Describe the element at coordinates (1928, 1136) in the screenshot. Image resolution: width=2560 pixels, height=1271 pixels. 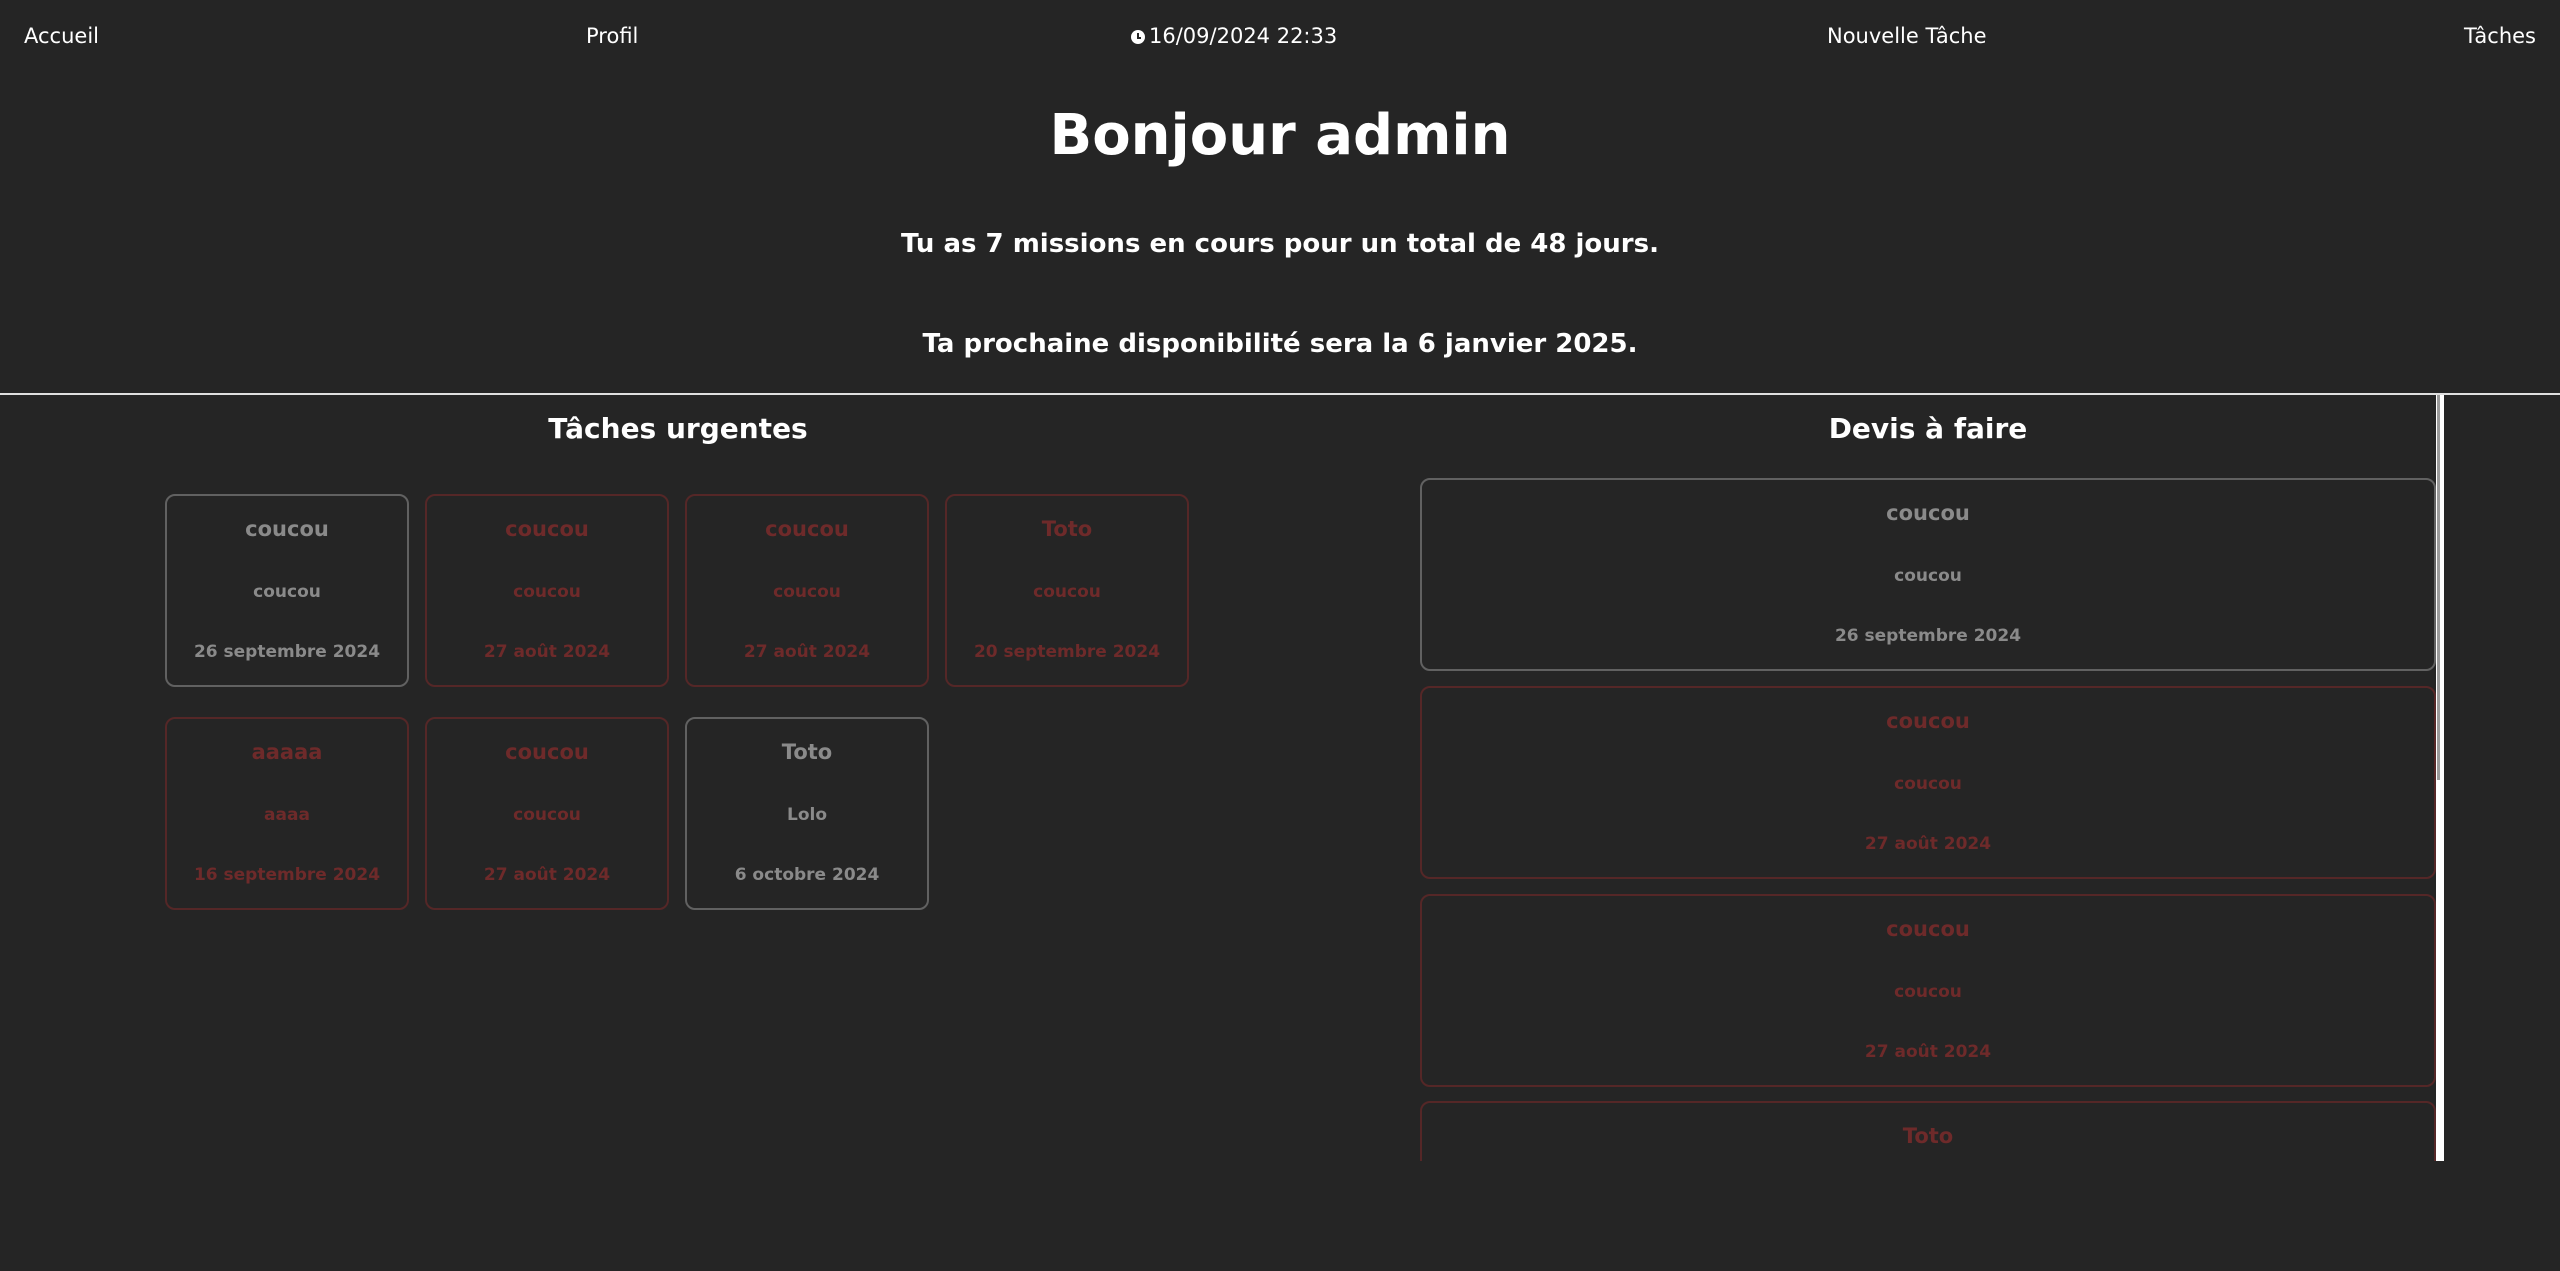
I see `quote-card-title: Toto` at that location.